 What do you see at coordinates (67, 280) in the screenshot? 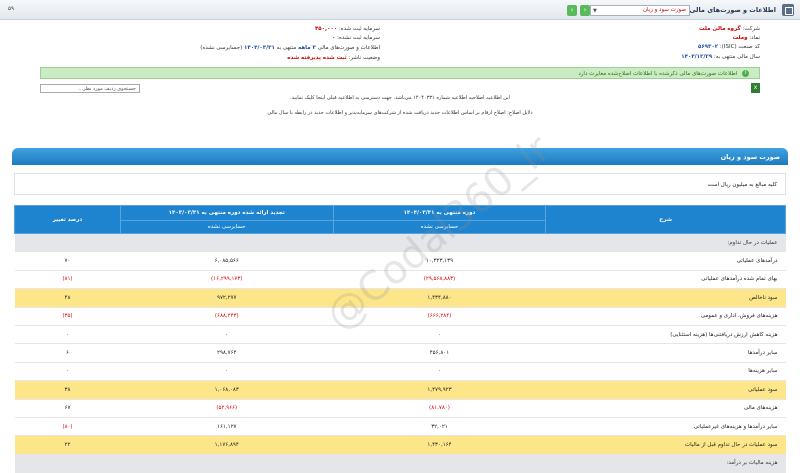
I see `cell-pct: (۸۱)` at bounding box center [67, 280].